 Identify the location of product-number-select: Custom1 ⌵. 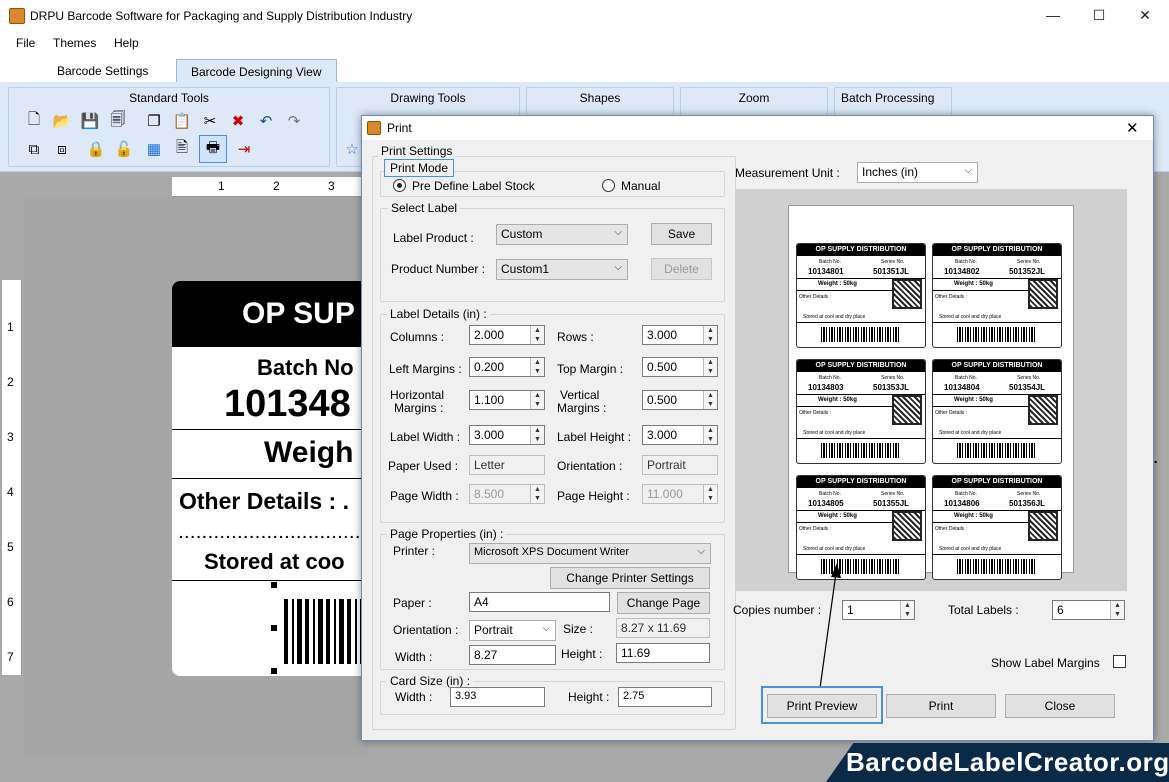
(562, 269).